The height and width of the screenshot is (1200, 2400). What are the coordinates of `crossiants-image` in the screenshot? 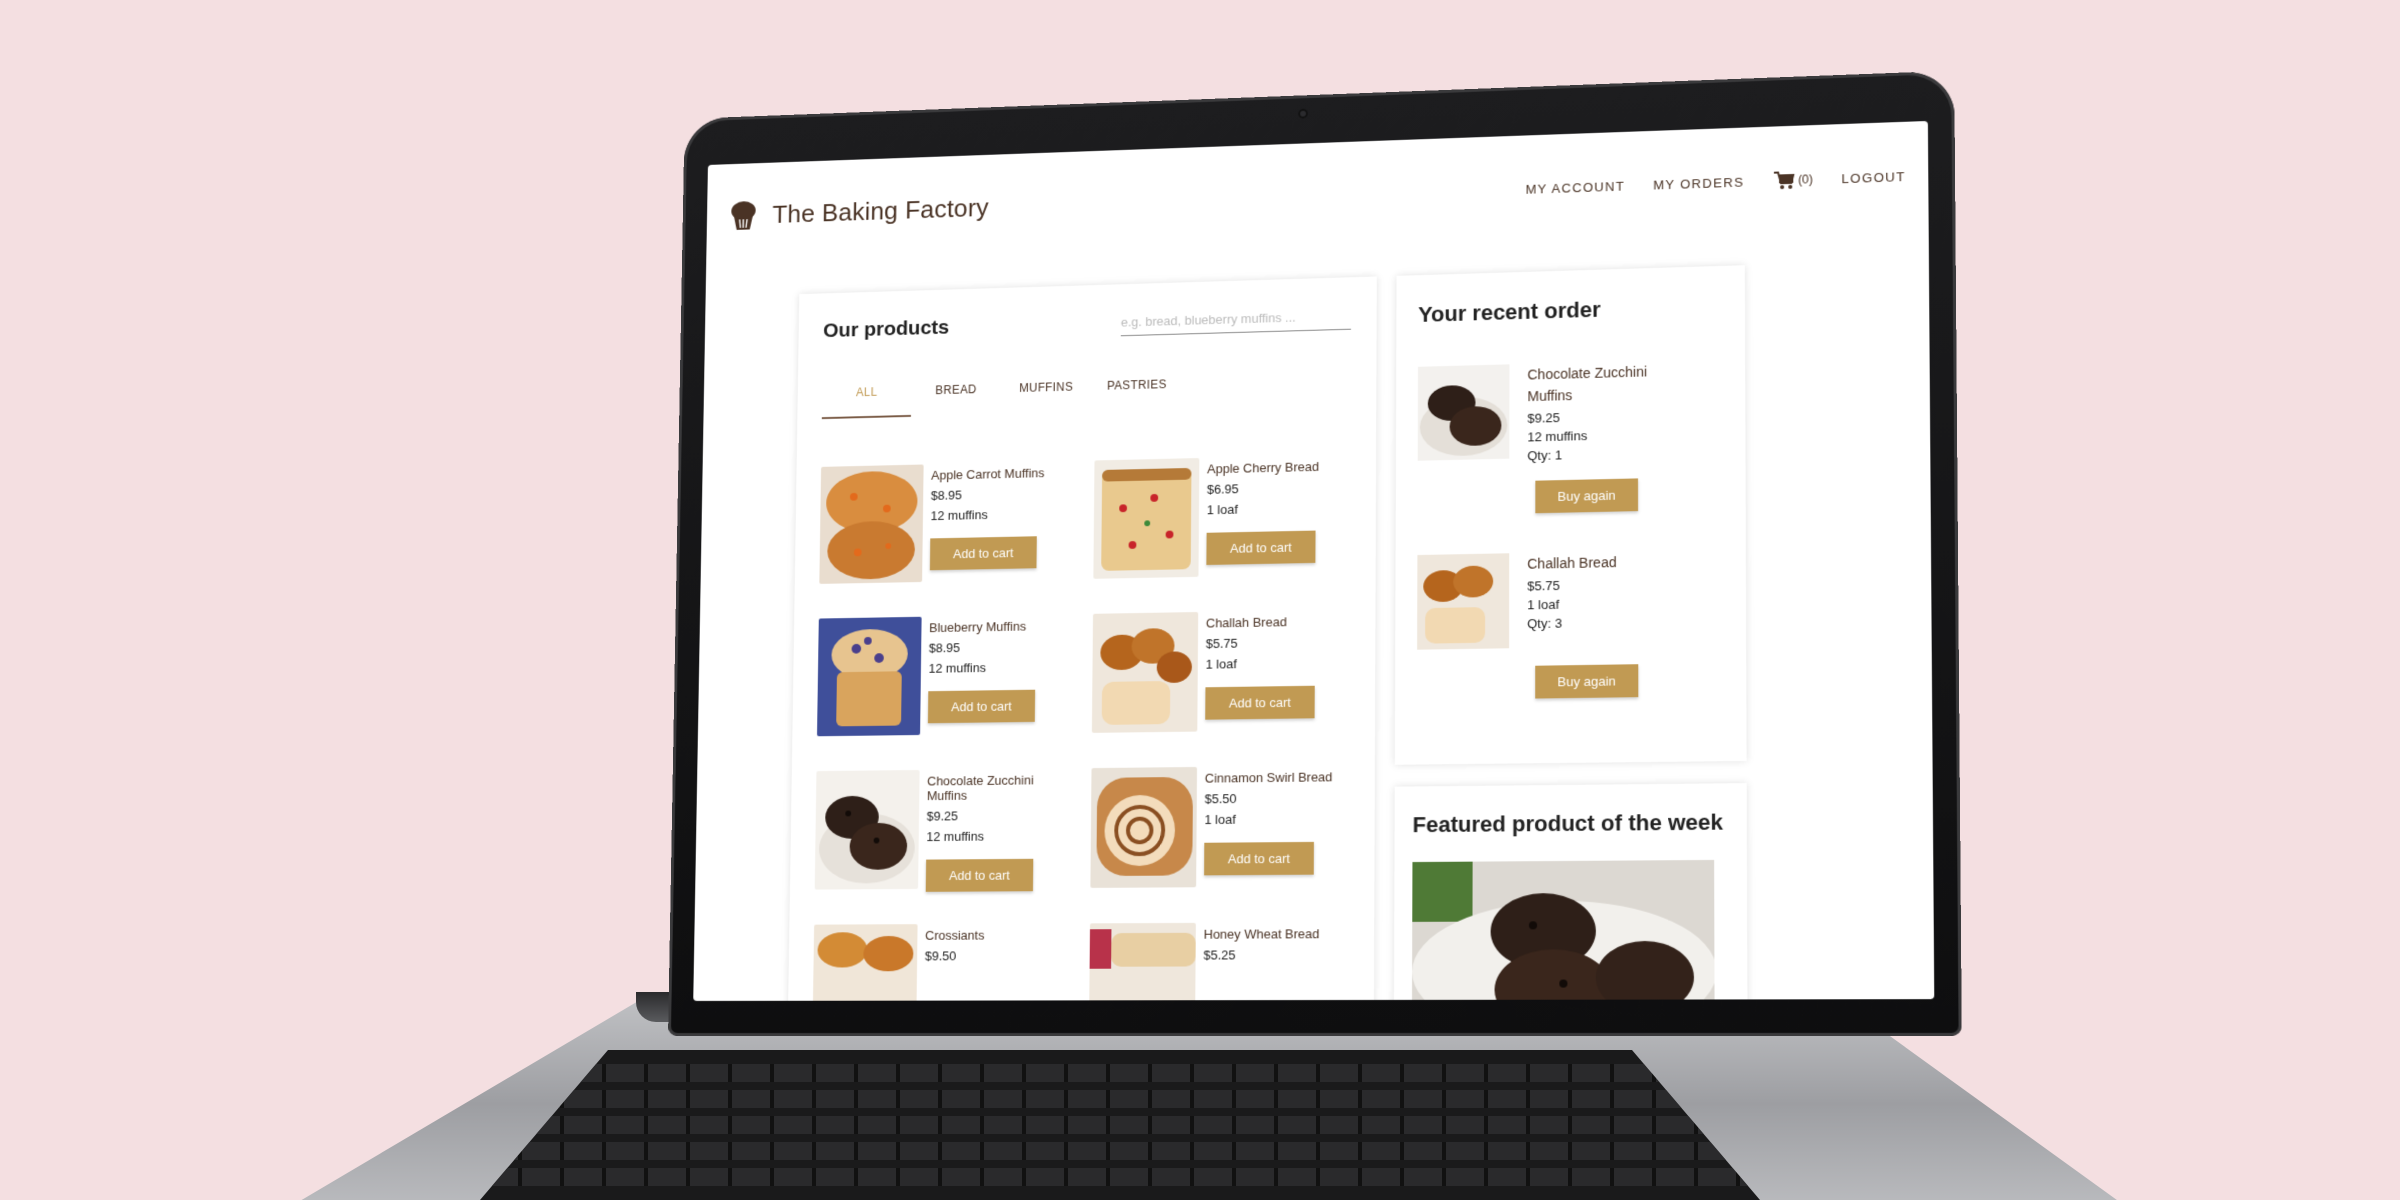 It's located at (864, 962).